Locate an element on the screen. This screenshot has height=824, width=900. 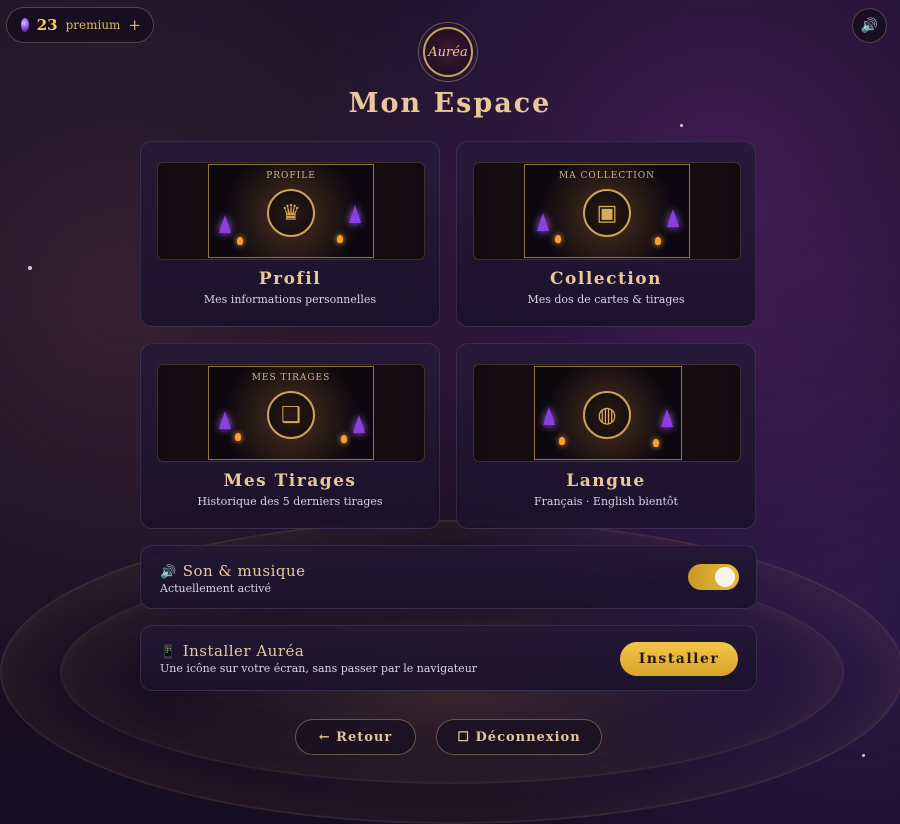
sound-music-row: 🔊 Son & musique Actuellement activé is located at coordinates (448, 577).